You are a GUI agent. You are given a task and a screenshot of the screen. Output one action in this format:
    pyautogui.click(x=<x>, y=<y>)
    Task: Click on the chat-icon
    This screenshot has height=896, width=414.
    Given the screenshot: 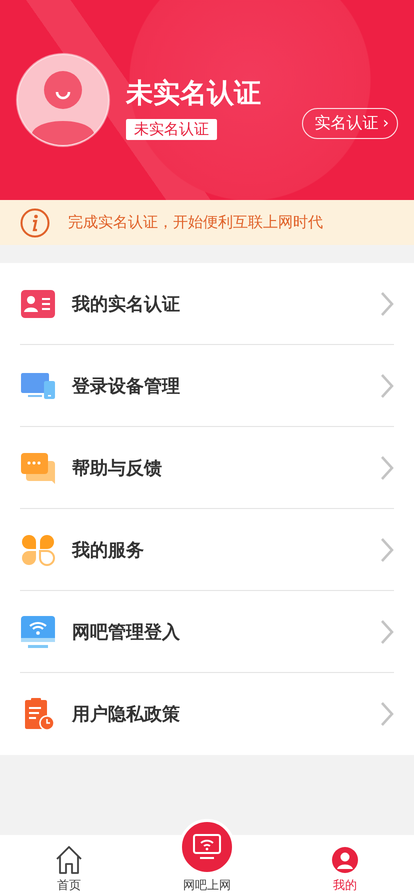 What is the action you would take?
    pyautogui.click(x=38, y=467)
    